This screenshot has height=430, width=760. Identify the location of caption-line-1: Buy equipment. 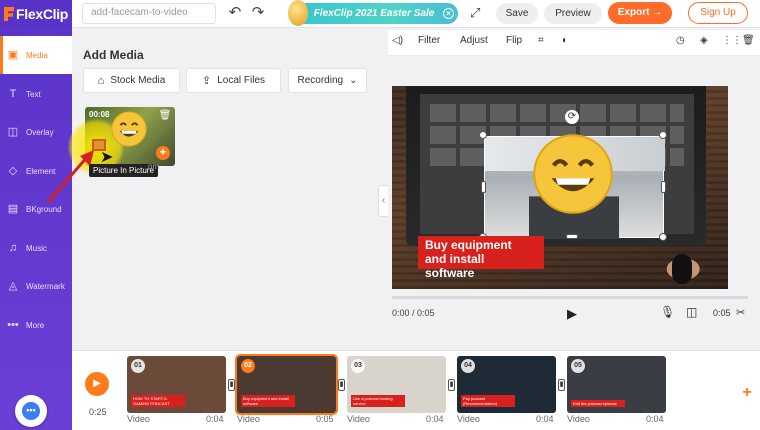
(468, 245).